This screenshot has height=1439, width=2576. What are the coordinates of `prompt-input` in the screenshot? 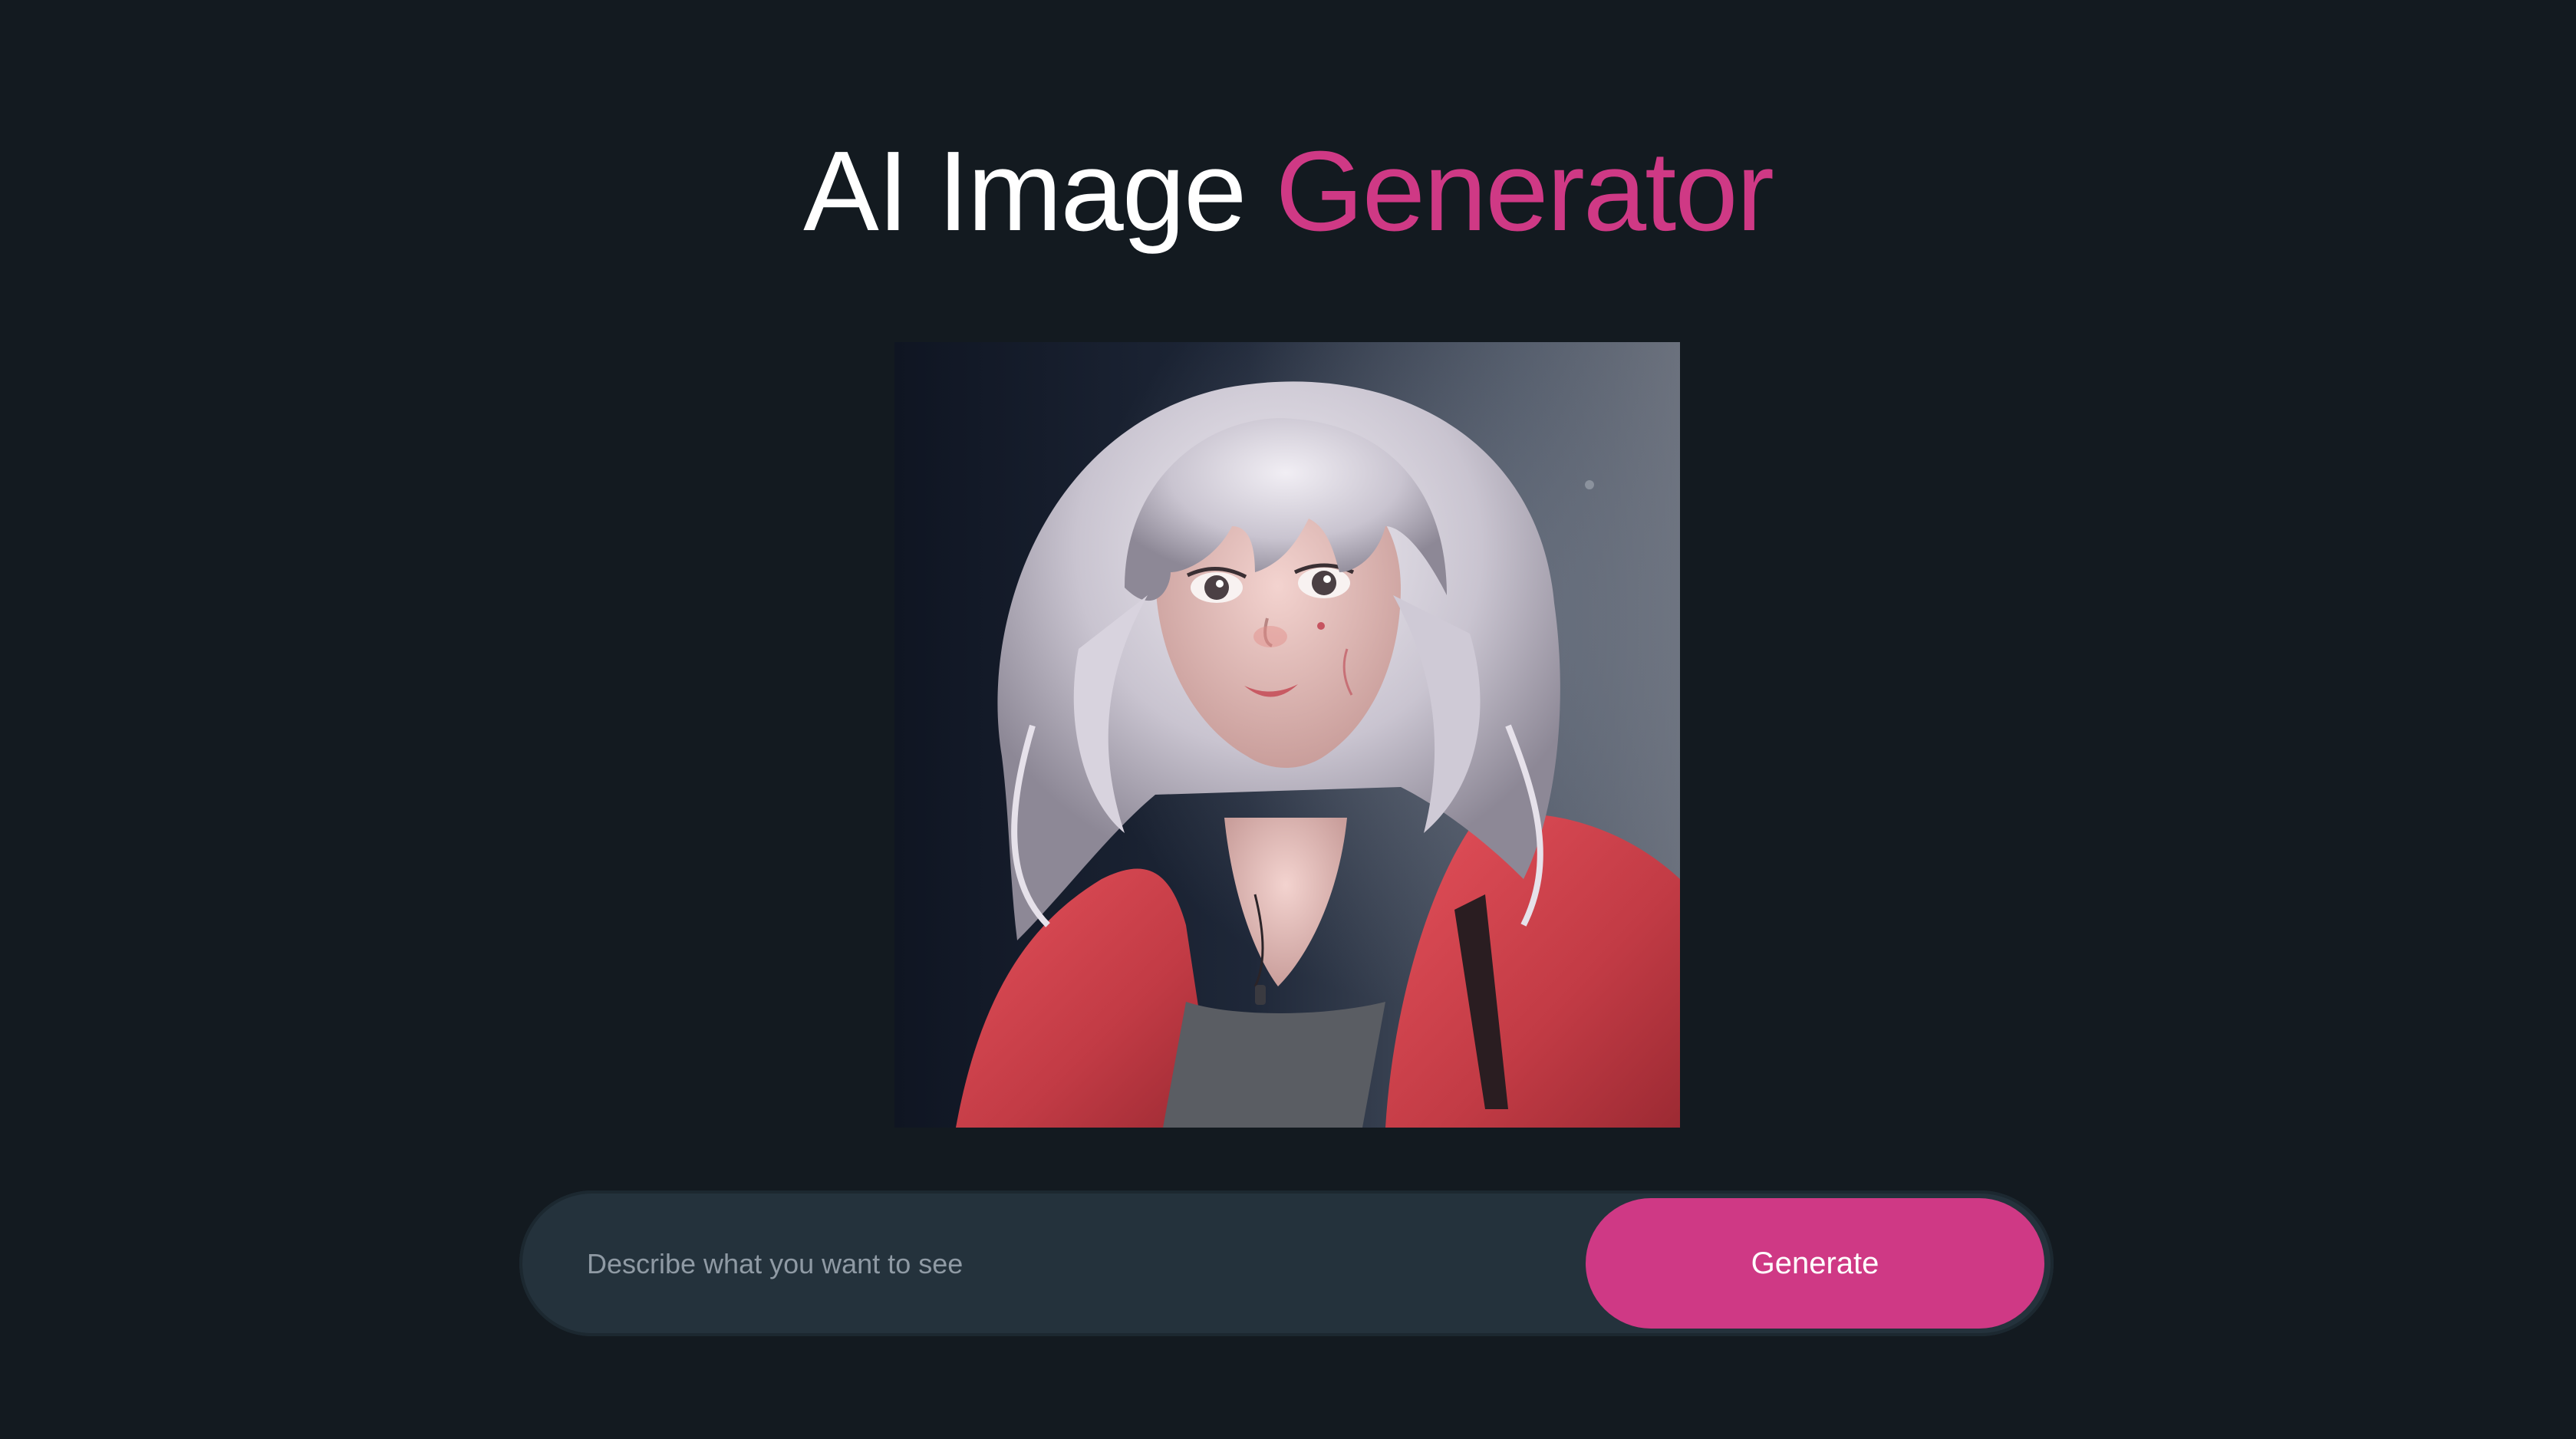 It's located at (1047, 1264).